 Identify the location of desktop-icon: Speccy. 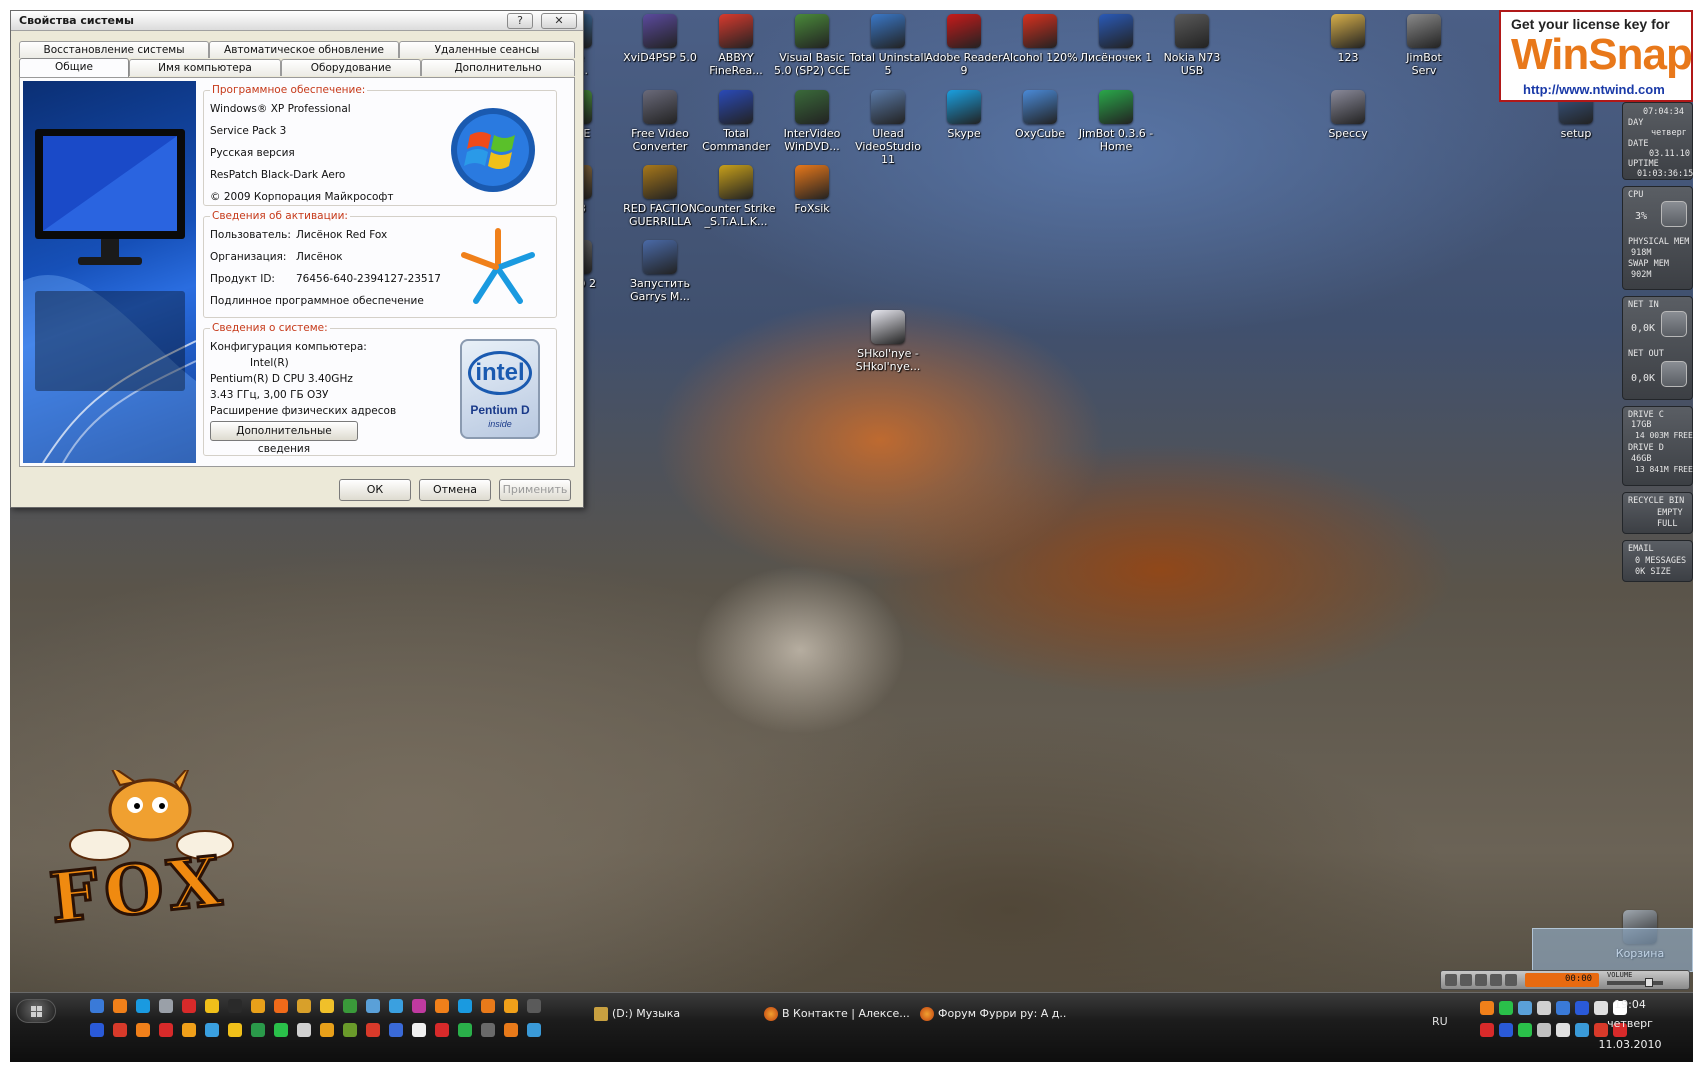
(1348, 115).